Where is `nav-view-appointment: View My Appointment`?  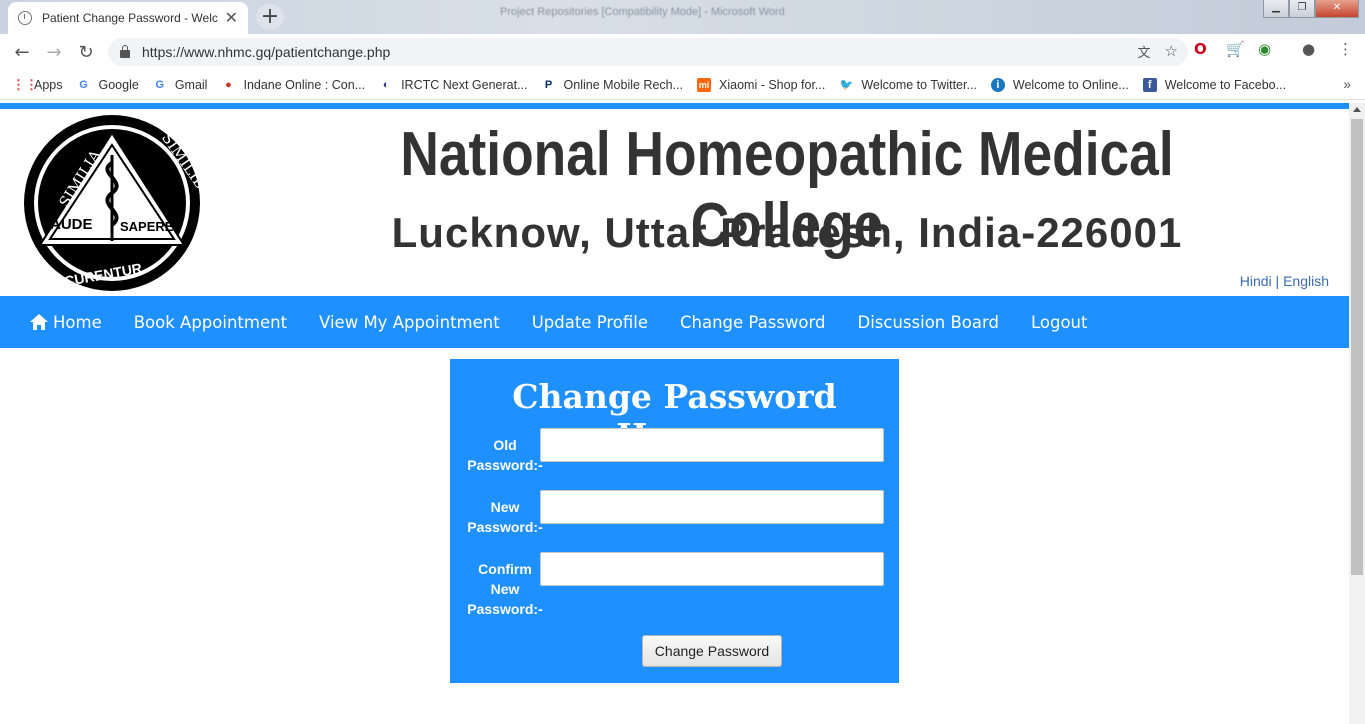 nav-view-appointment: View My Appointment is located at coordinates (409, 322).